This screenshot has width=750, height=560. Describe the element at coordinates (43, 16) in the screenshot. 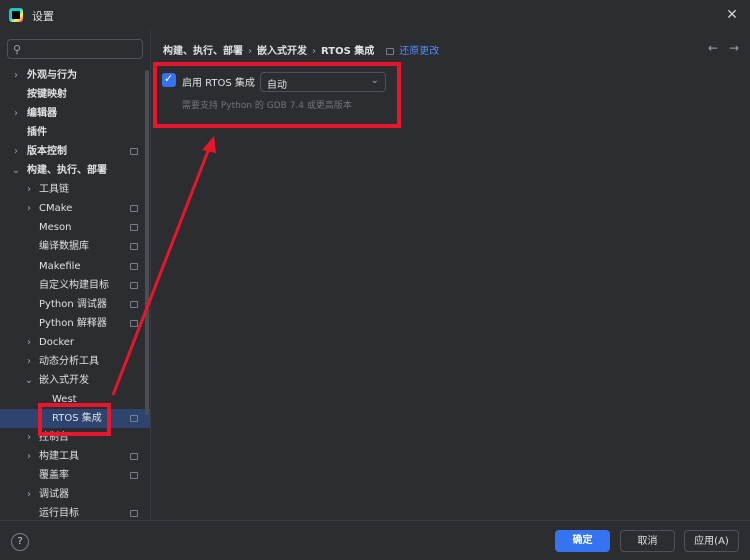

I see `window-title: 设置` at that location.